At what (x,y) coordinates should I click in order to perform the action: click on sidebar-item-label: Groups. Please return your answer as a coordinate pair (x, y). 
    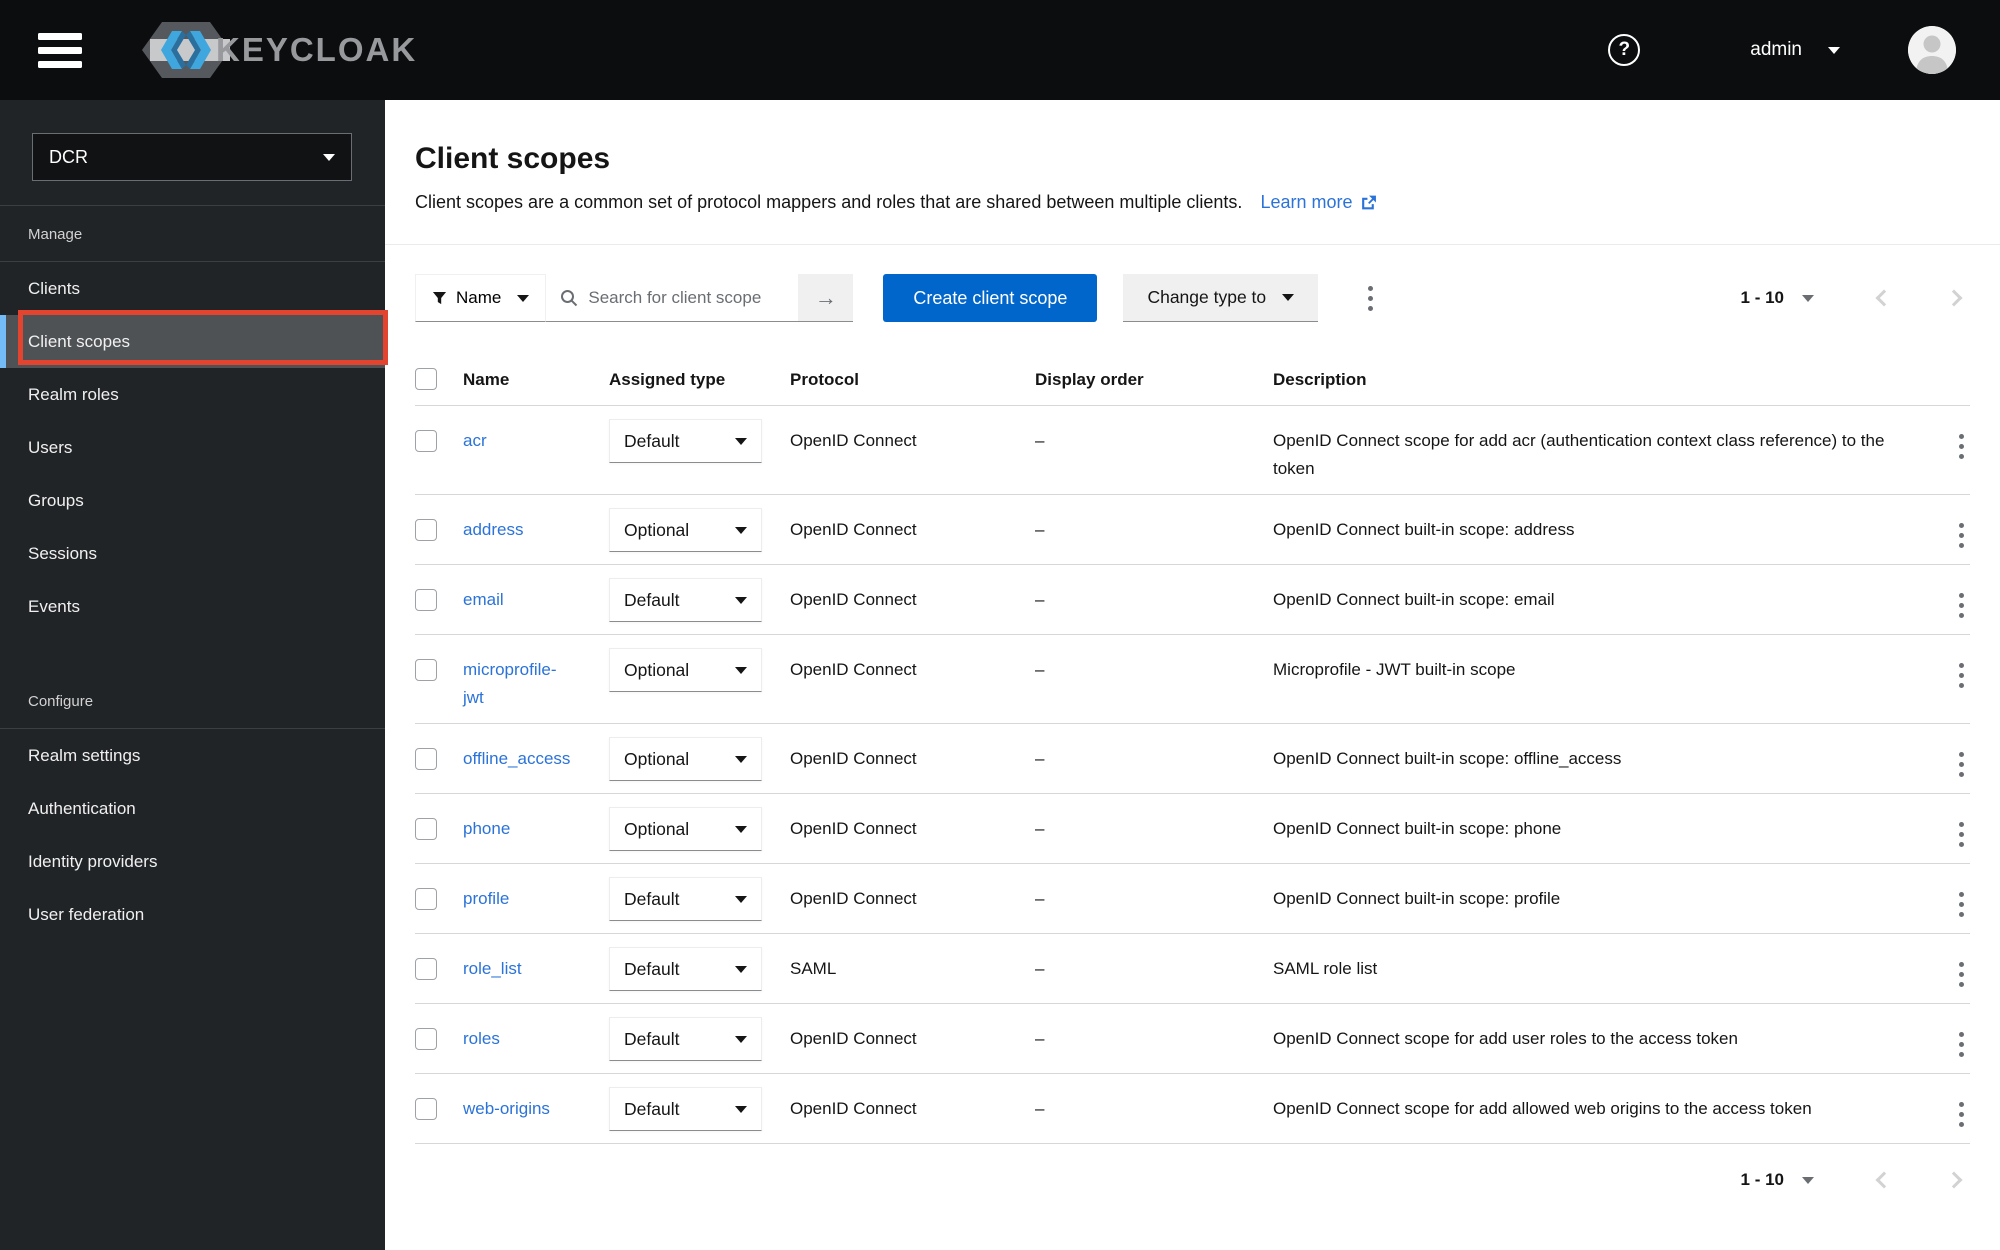
    Looking at the image, I should click on (56, 500).